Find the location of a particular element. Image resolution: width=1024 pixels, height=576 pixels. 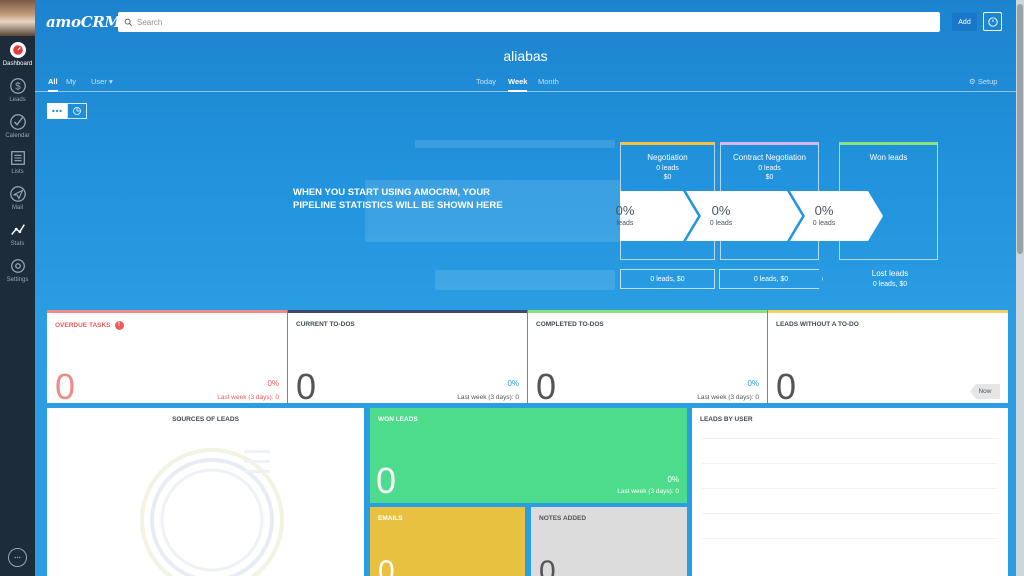

stage-amount: $0 is located at coordinates (769, 177).